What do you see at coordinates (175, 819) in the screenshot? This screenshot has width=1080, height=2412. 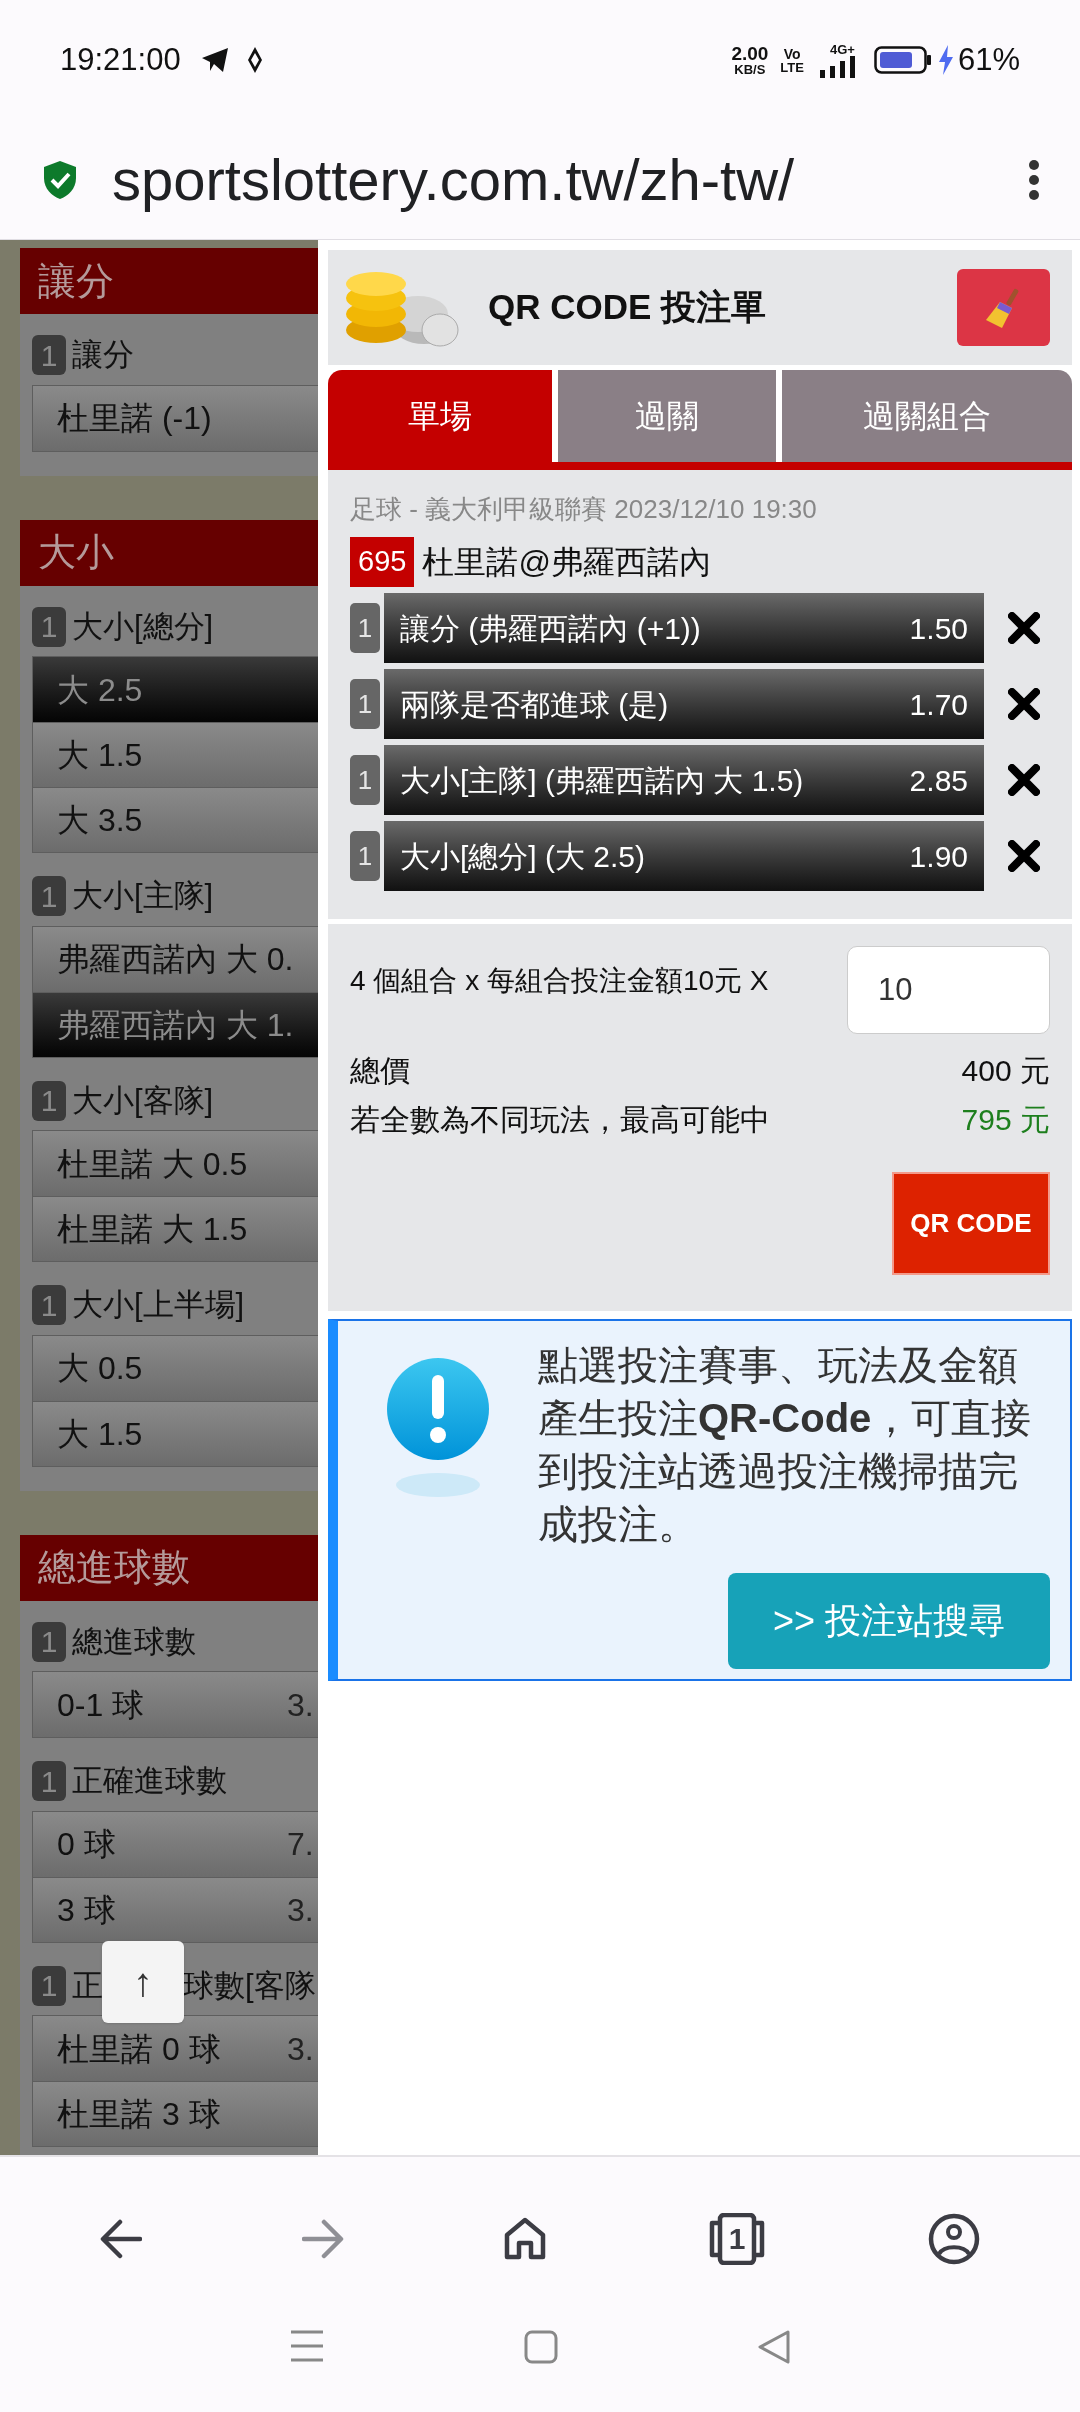 I see `bet-option: 大 3.5` at bounding box center [175, 819].